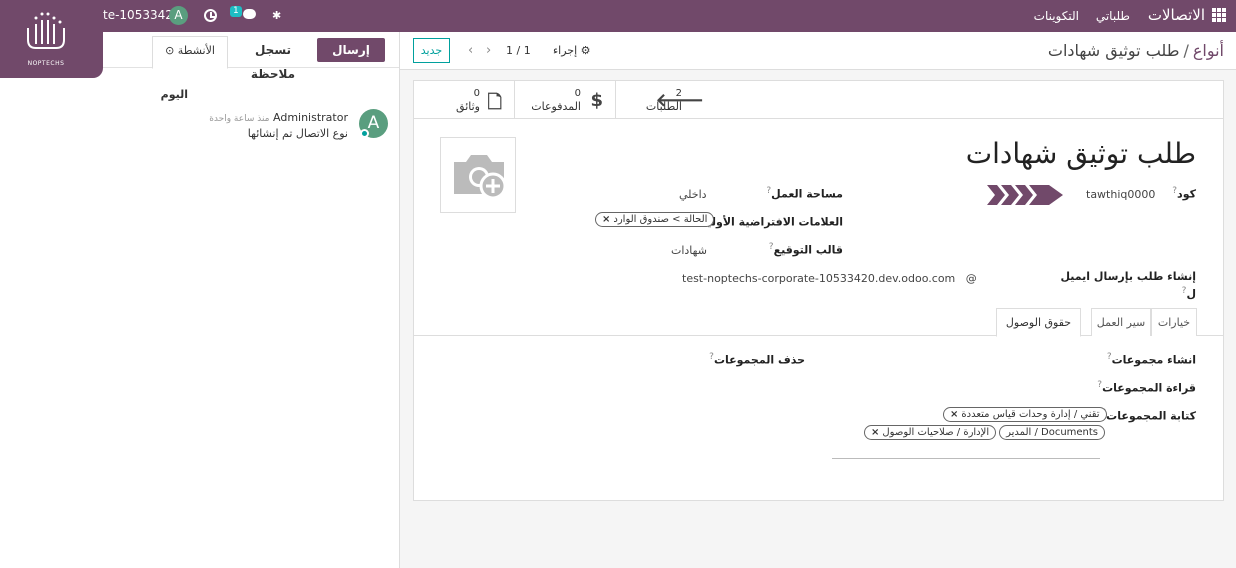 This screenshot has height=568, width=1236. I want to click on online-status-dot, so click(364, 133).